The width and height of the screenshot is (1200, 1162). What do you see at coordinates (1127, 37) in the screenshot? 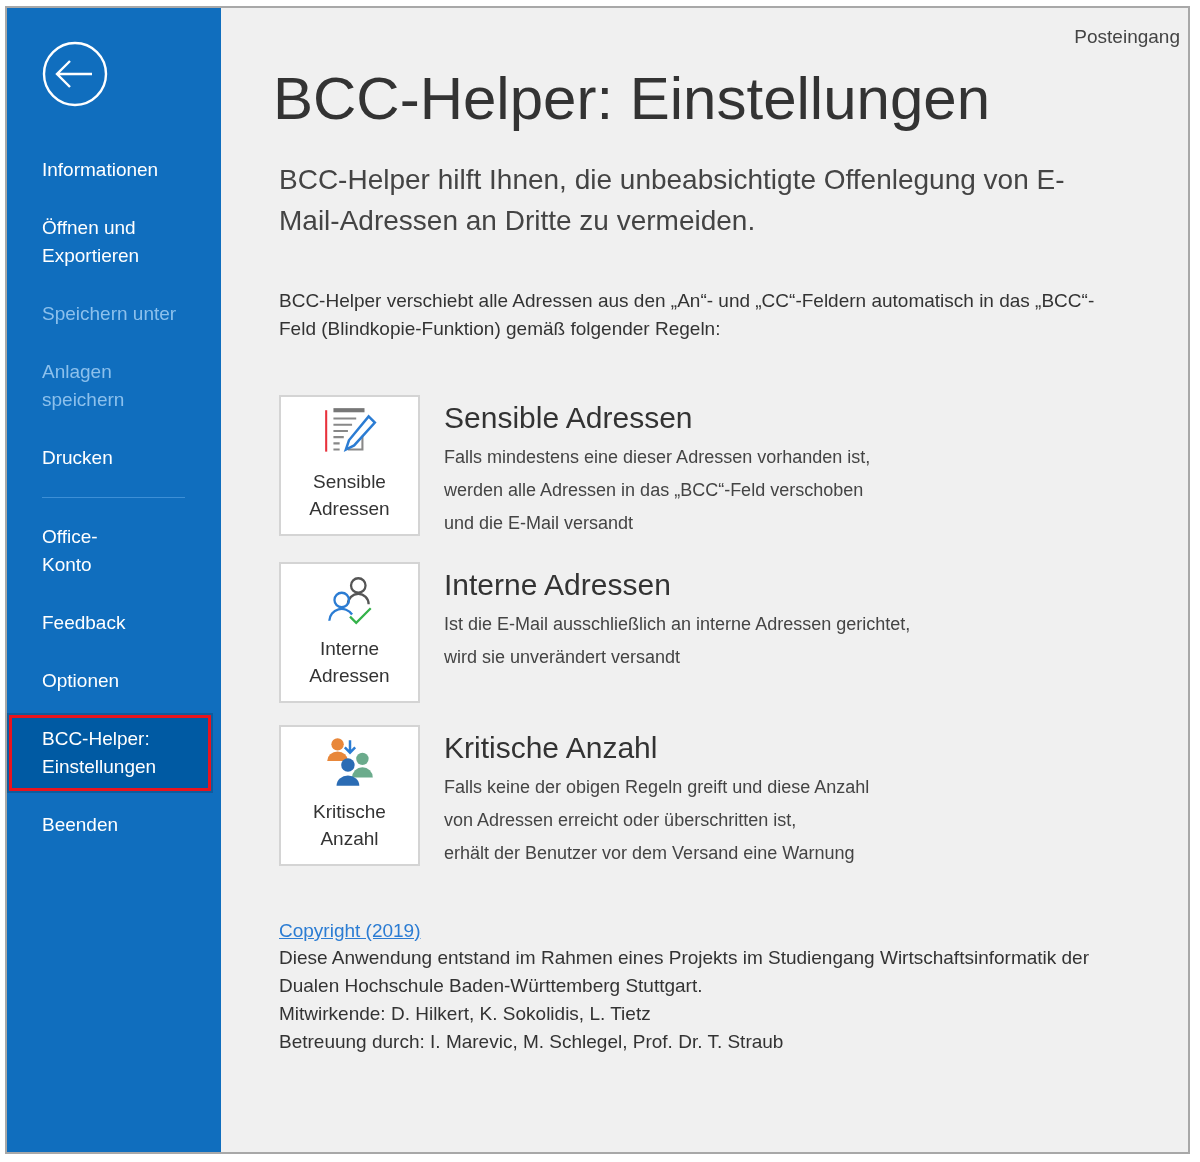
I see `folder-label: Posteingang` at bounding box center [1127, 37].